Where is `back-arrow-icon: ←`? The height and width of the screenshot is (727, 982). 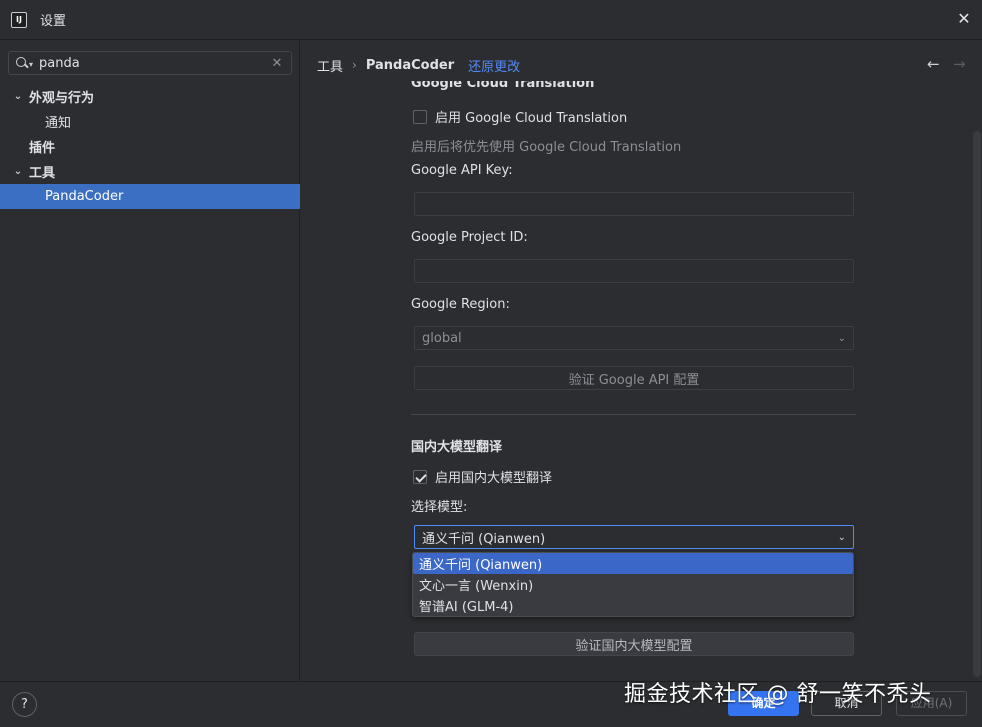
back-arrow-icon: ← is located at coordinates (933, 64).